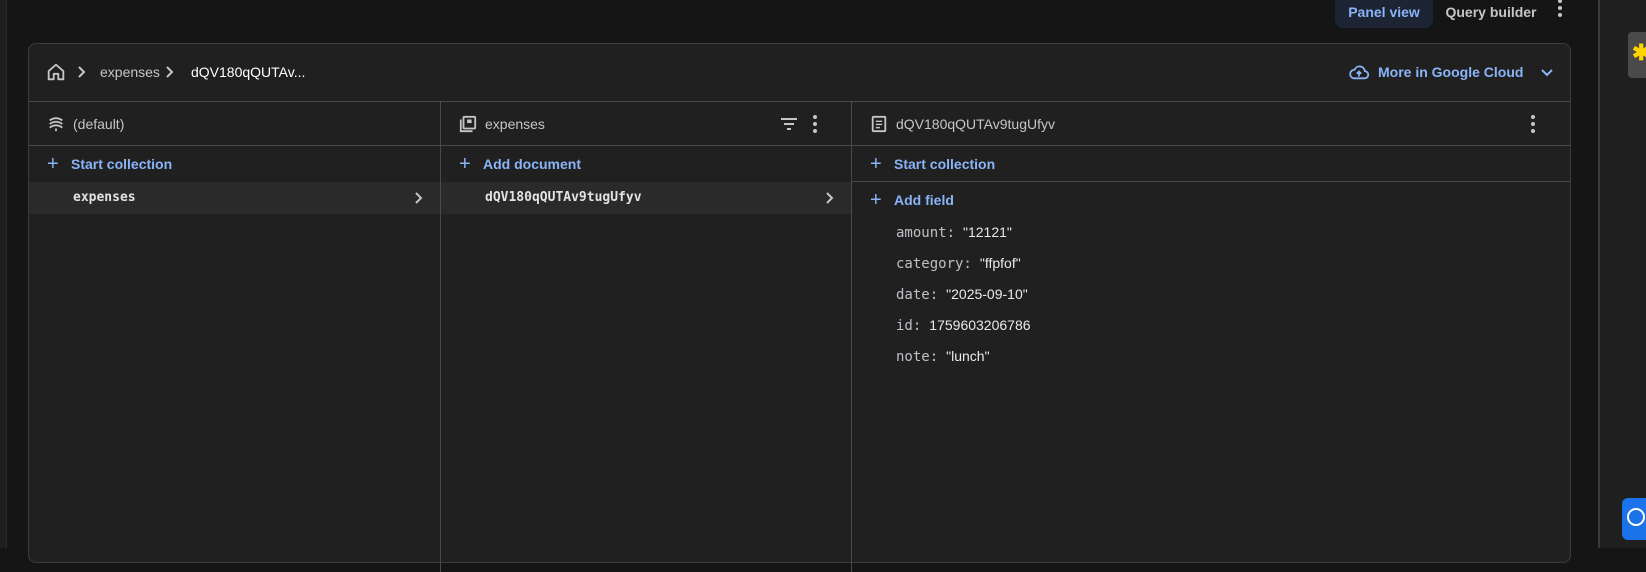  Describe the element at coordinates (987, 294) in the screenshot. I see `field-value: "2025-09-10"` at that location.